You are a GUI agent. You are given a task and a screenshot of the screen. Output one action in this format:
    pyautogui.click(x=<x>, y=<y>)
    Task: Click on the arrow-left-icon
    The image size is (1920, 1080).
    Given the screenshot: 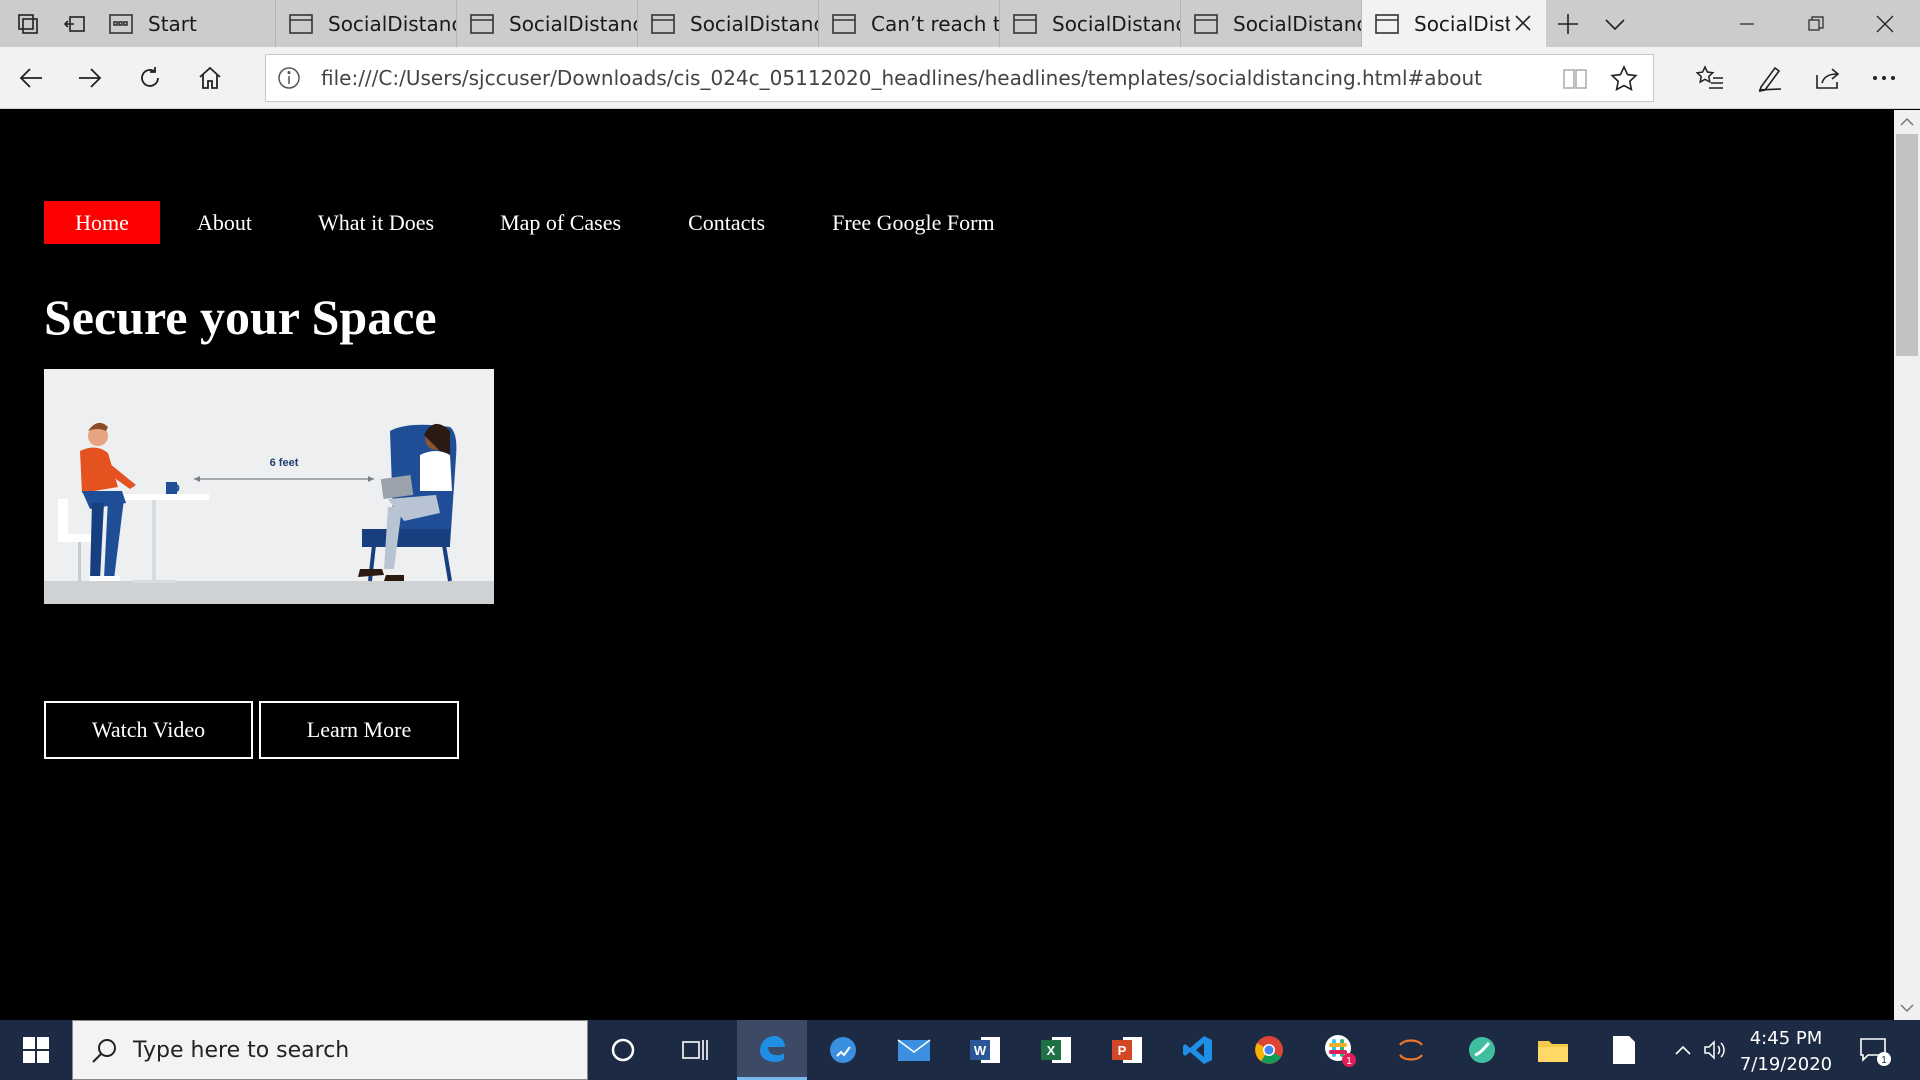 What is the action you would take?
    pyautogui.click(x=30, y=78)
    